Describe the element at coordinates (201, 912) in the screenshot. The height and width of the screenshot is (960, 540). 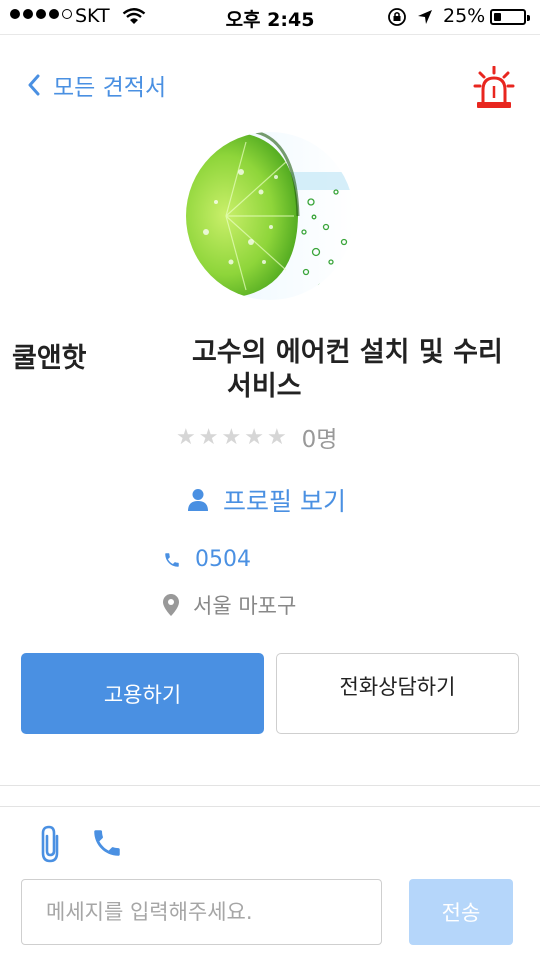
I see `message-input` at that location.